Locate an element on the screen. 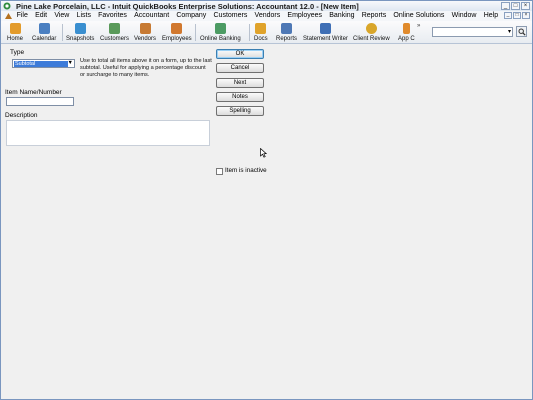 The image size is (533, 400). home-icon is located at coordinates (15, 28).